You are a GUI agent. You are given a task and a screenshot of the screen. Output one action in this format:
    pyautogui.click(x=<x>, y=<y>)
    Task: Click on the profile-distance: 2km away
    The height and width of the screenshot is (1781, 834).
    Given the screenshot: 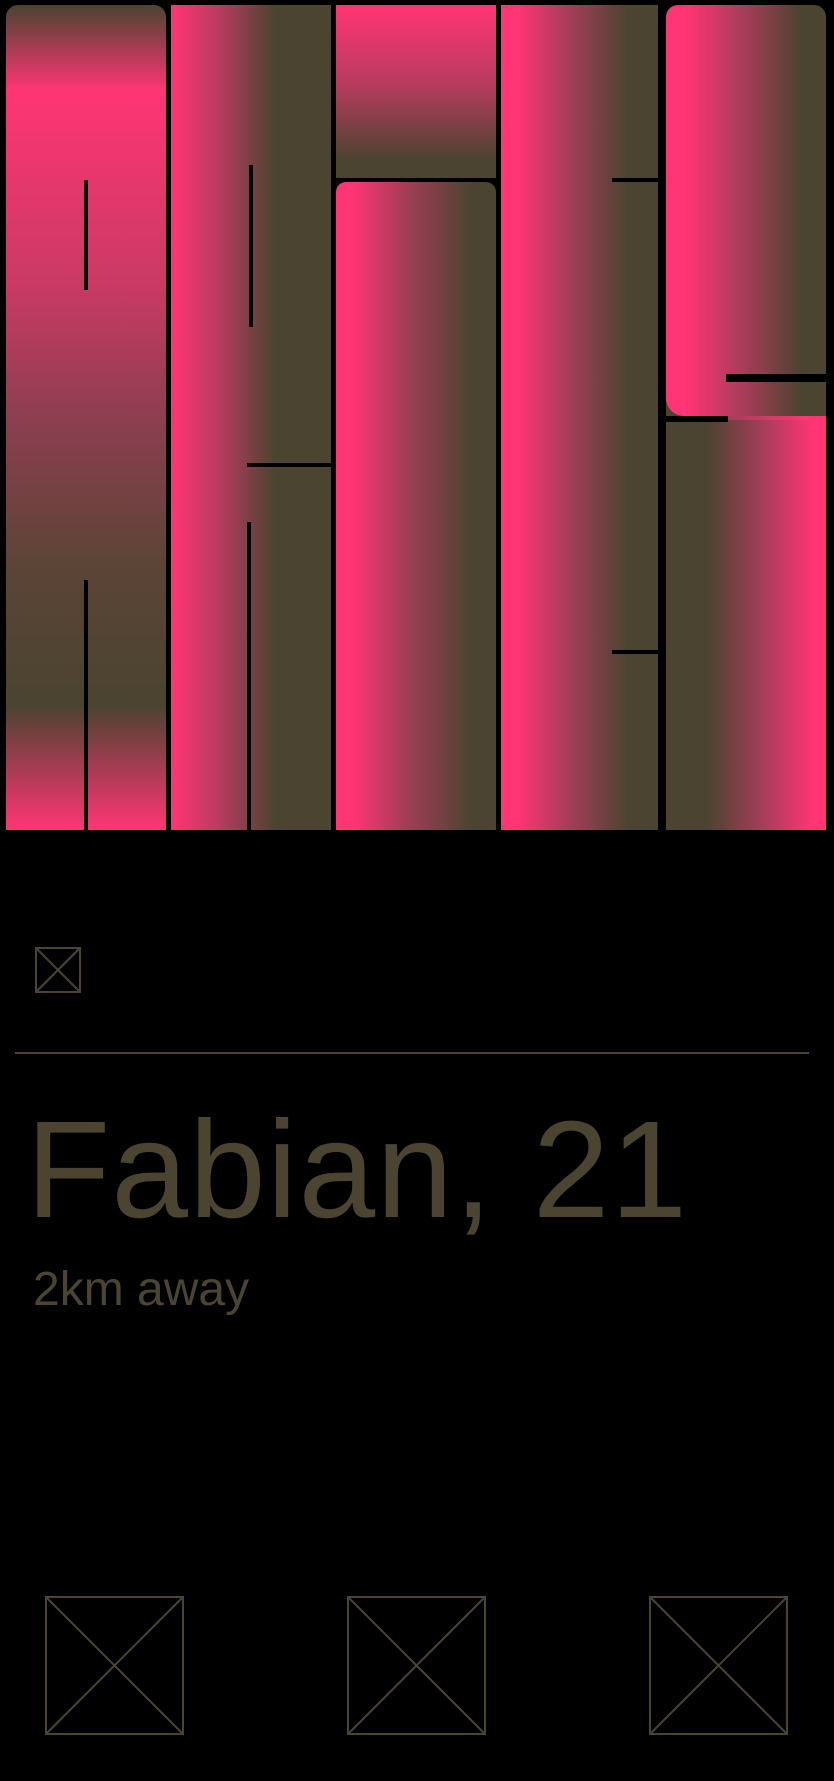 What is the action you would take?
    pyautogui.click(x=141, y=1289)
    